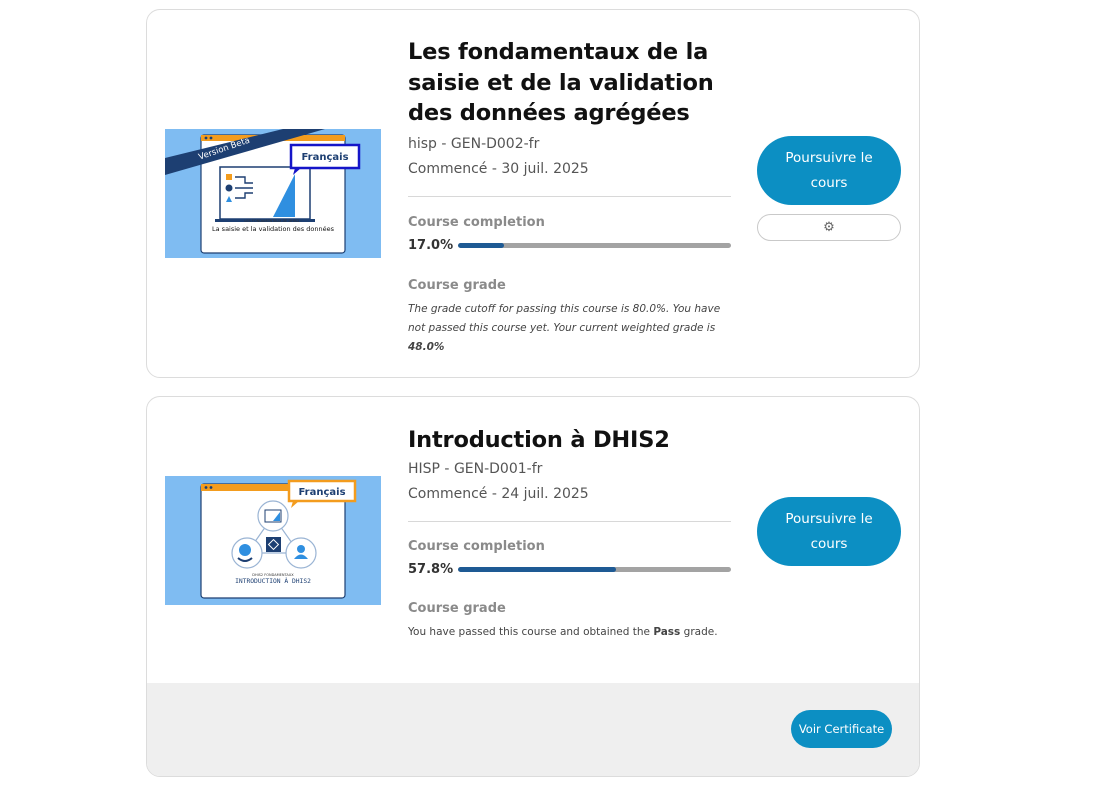 This screenshot has height=787, width=1115. What do you see at coordinates (498, 168) in the screenshot?
I see `course-start-date: Commencé - 30 juil. 2025` at bounding box center [498, 168].